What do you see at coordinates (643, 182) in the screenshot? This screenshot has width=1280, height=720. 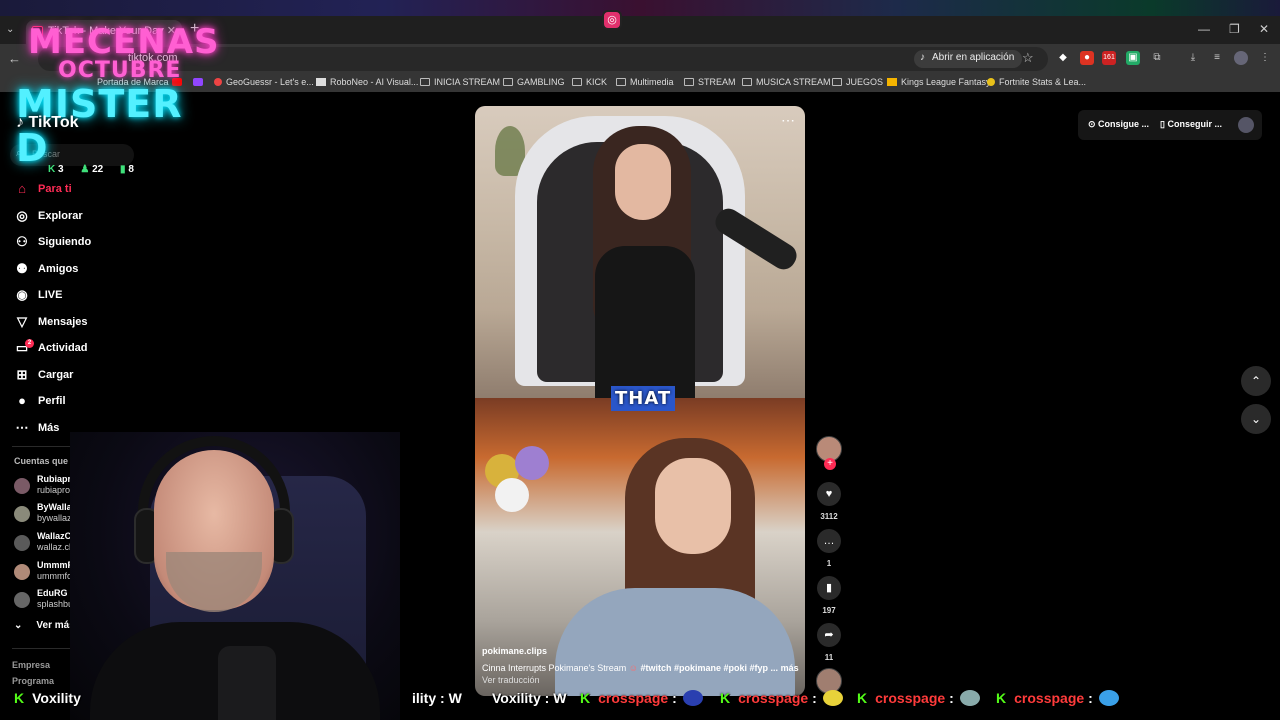 I see `streamer-face` at bounding box center [643, 182].